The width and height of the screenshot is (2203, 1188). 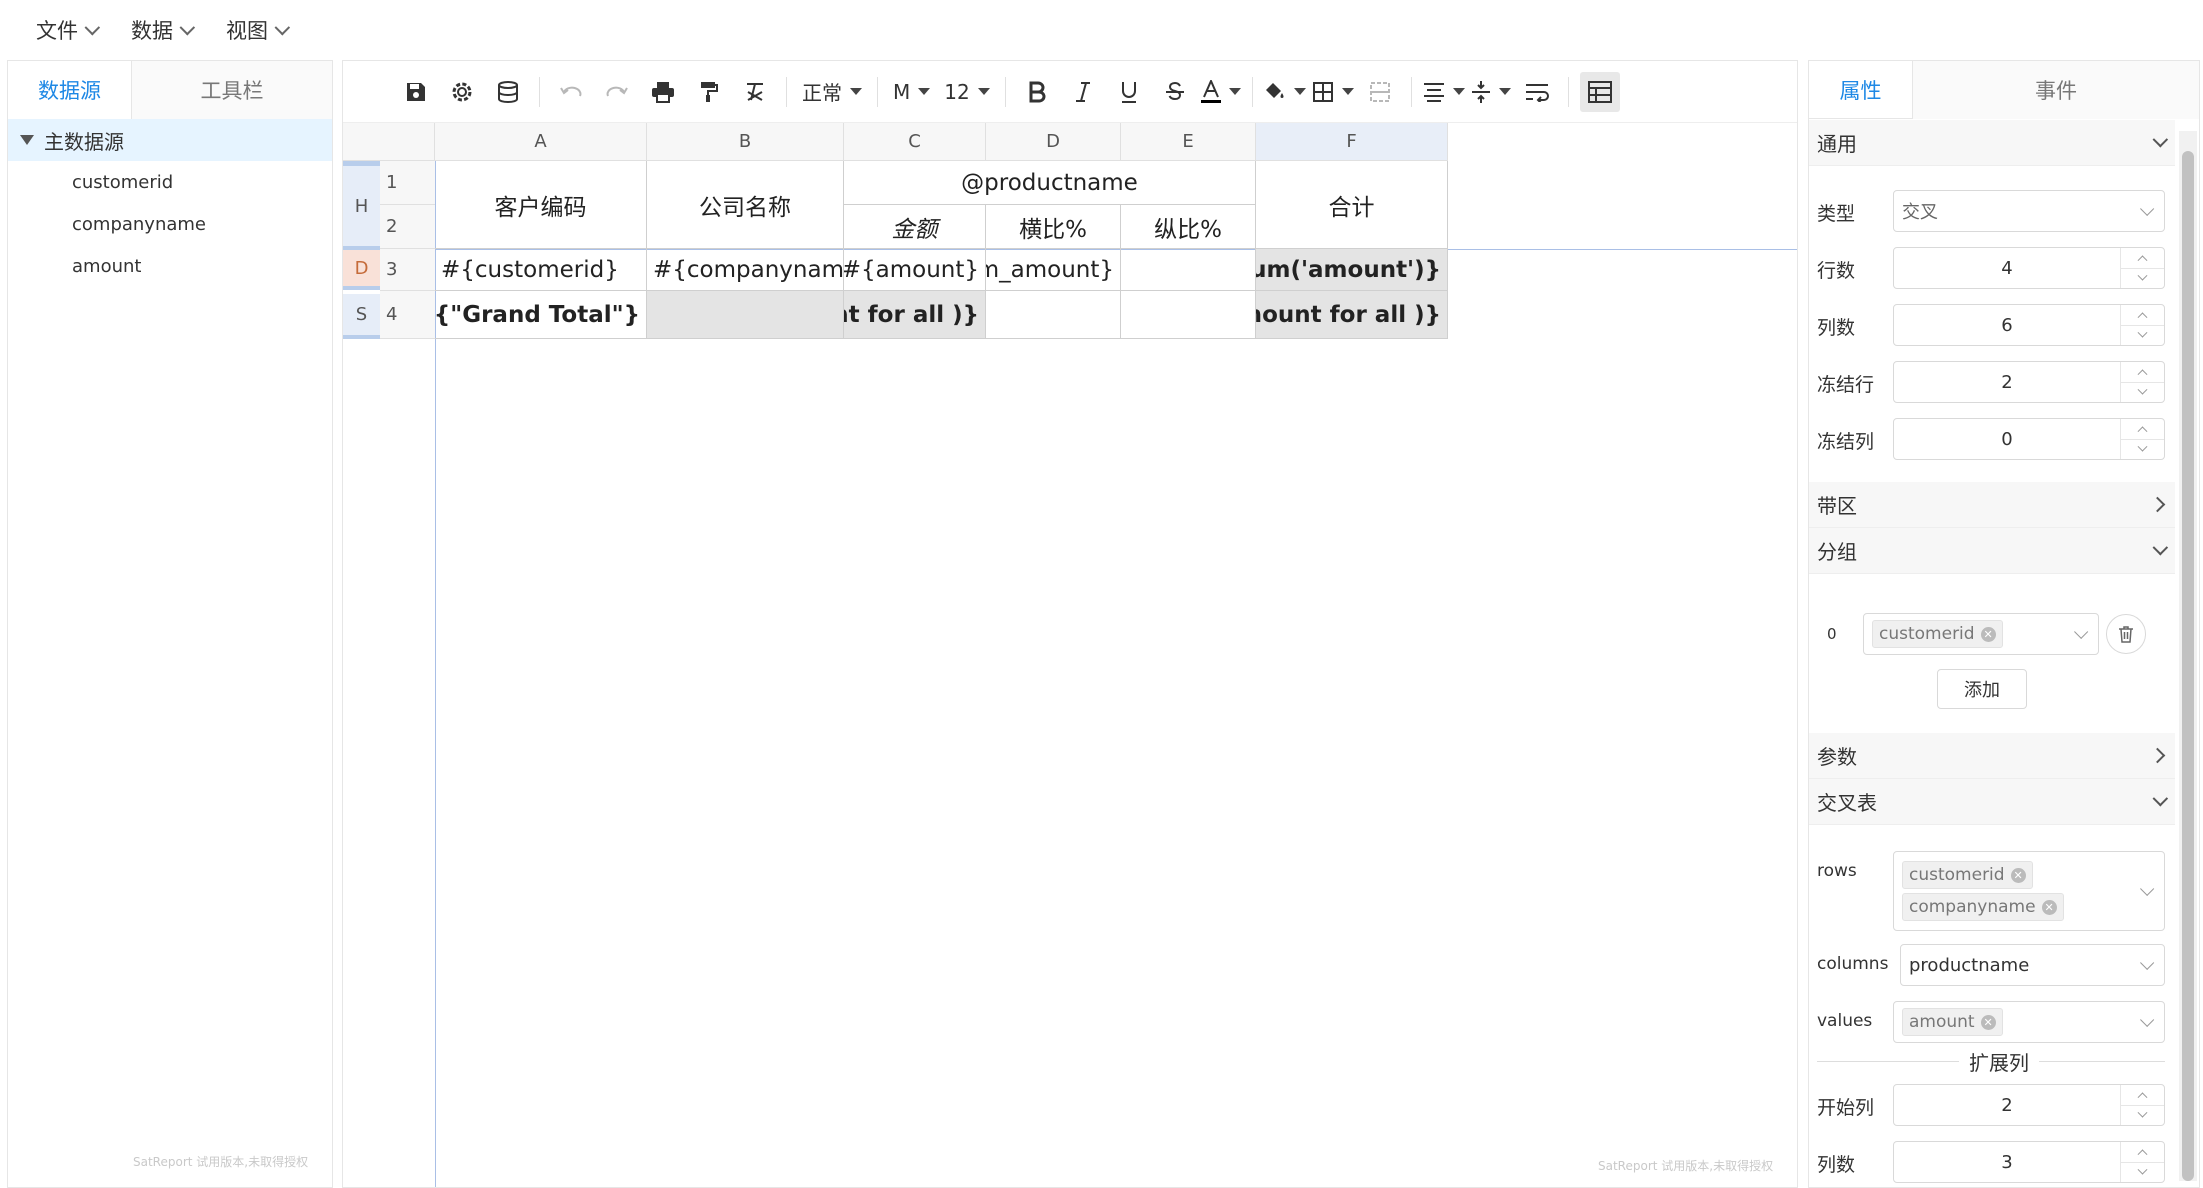 What do you see at coordinates (2126, 634) in the screenshot?
I see `delete-group-button` at bounding box center [2126, 634].